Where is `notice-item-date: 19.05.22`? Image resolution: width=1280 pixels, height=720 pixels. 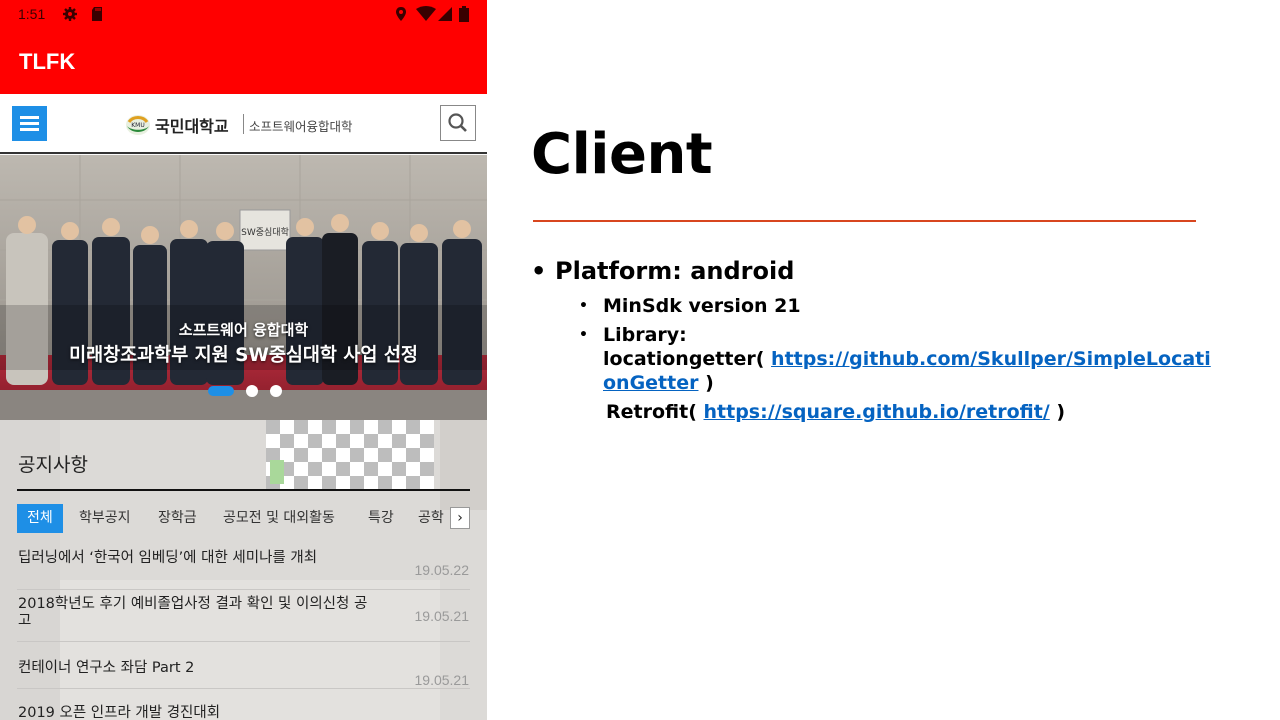 notice-item-date: 19.05.22 is located at coordinates (442, 570).